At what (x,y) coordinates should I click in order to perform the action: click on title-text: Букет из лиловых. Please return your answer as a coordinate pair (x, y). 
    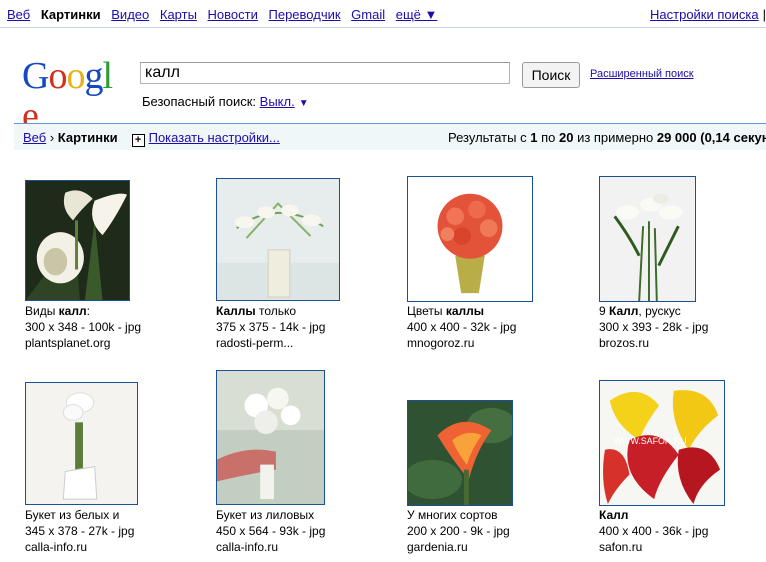
    Looking at the image, I should click on (265, 515).